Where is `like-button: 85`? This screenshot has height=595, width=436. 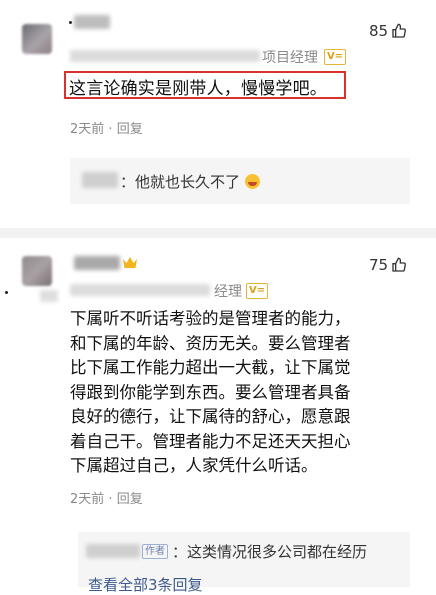 like-button: 85 is located at coordinates (388, 31).